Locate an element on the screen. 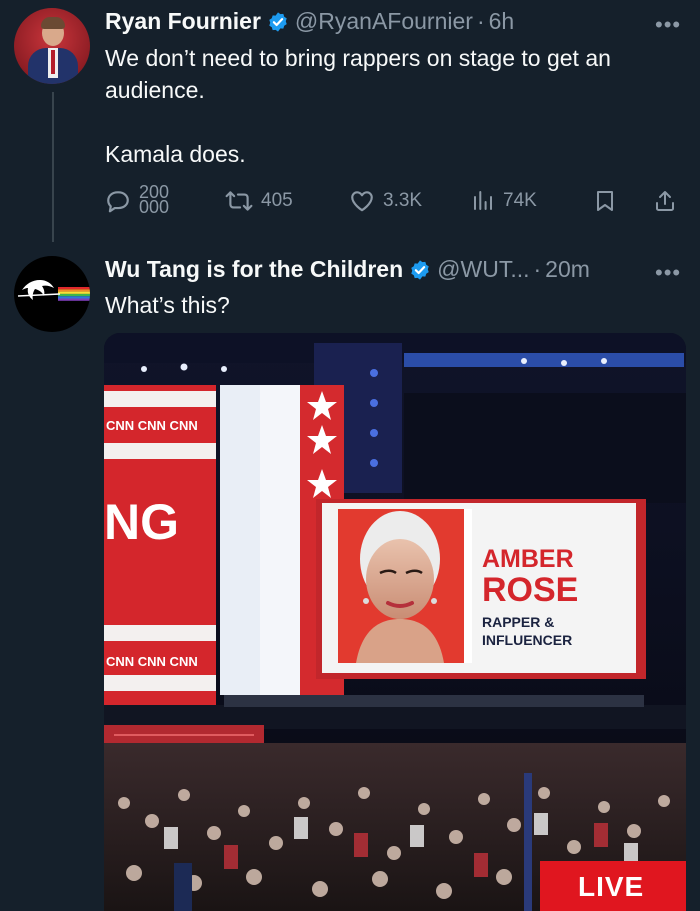  tweet-header: Ryan Fournier @RyanAFournier · 6h is located at coordinates (309, 21).